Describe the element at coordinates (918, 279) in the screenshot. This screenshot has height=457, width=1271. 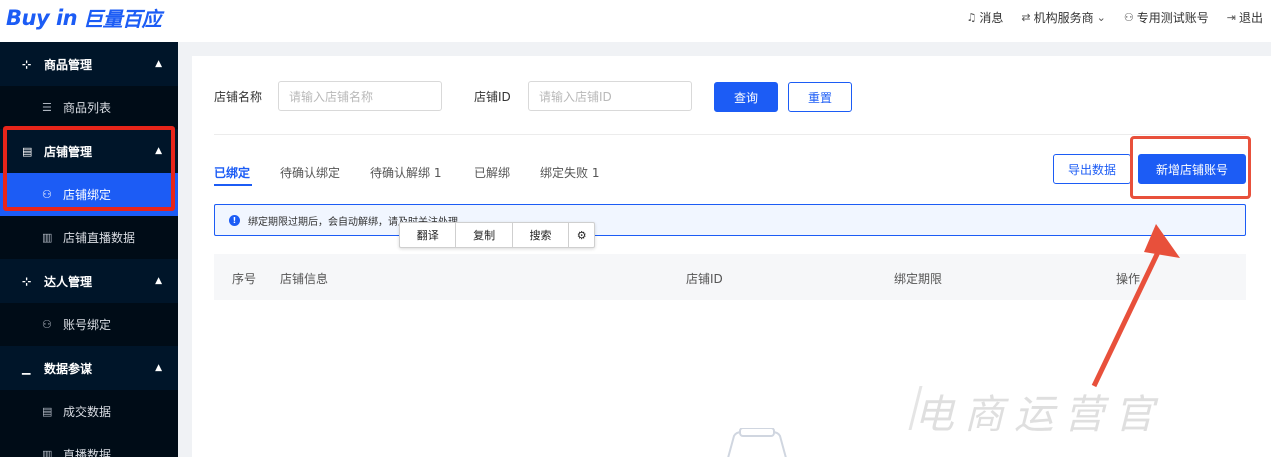
I see `col-bind-period: 绑定期限` at that location.